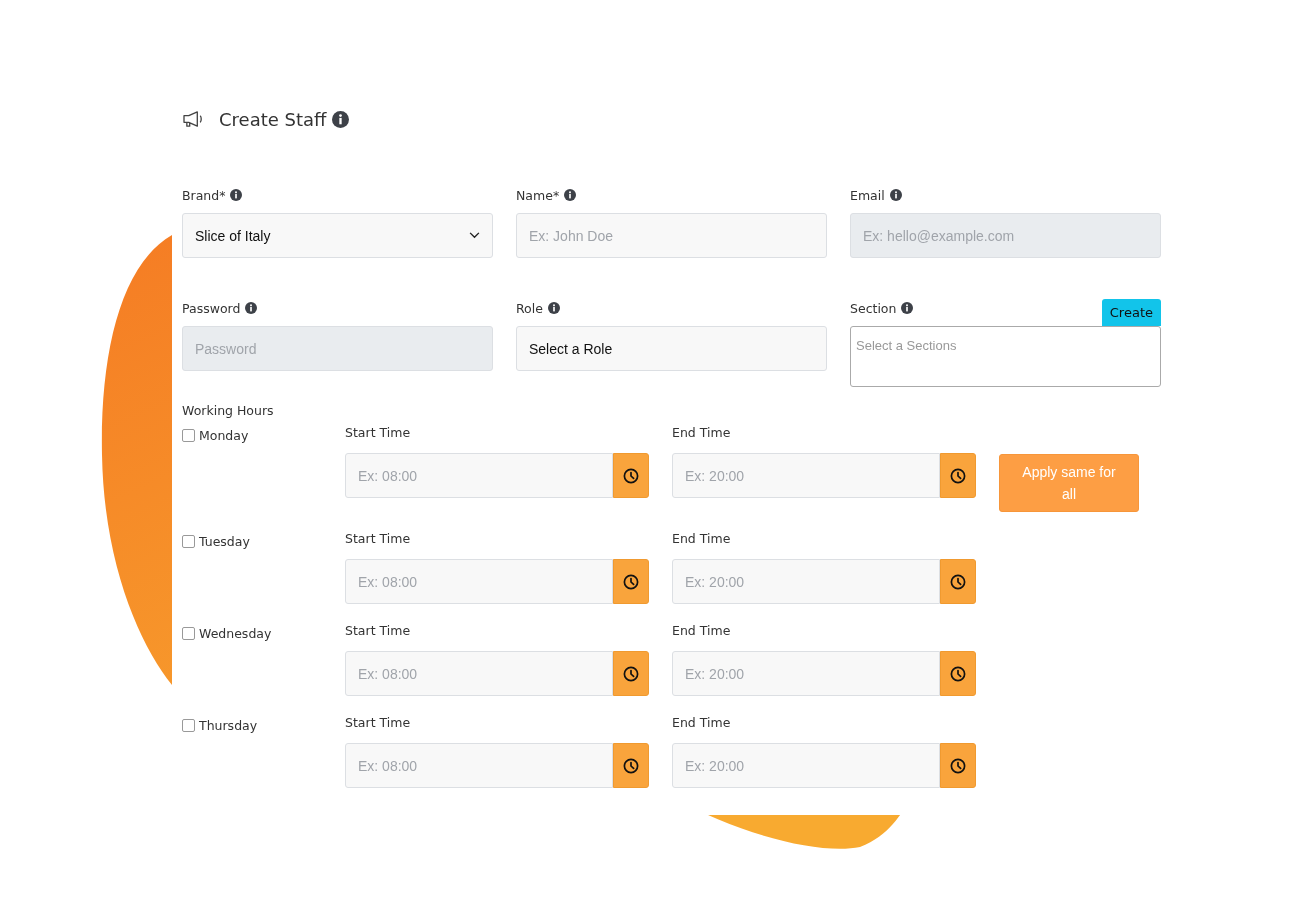  Describe the element at coordinates (1131, 312) in the screenshot. I see `create-button: Create` at that location.